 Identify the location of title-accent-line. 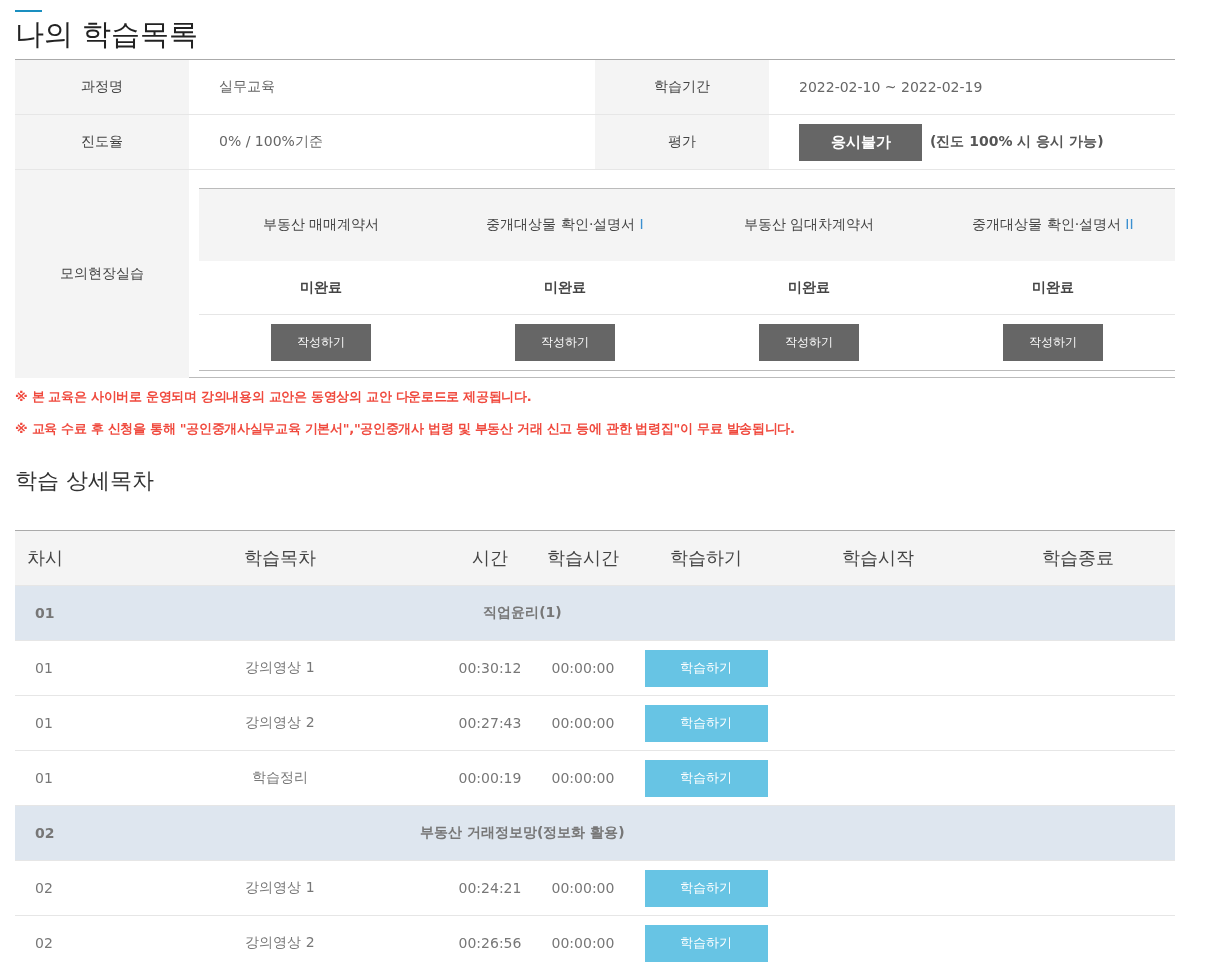
(28, 11).